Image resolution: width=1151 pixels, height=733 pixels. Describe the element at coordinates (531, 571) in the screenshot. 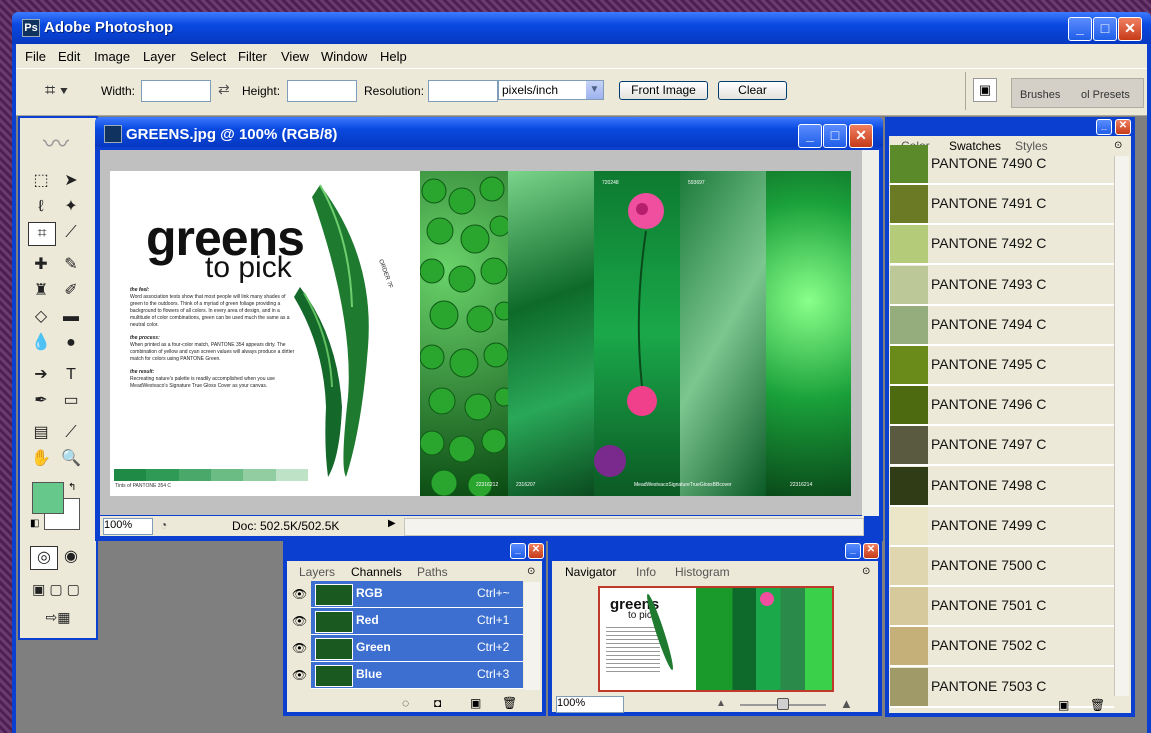

I see `channels-menu-icon: ⊙` at that location.